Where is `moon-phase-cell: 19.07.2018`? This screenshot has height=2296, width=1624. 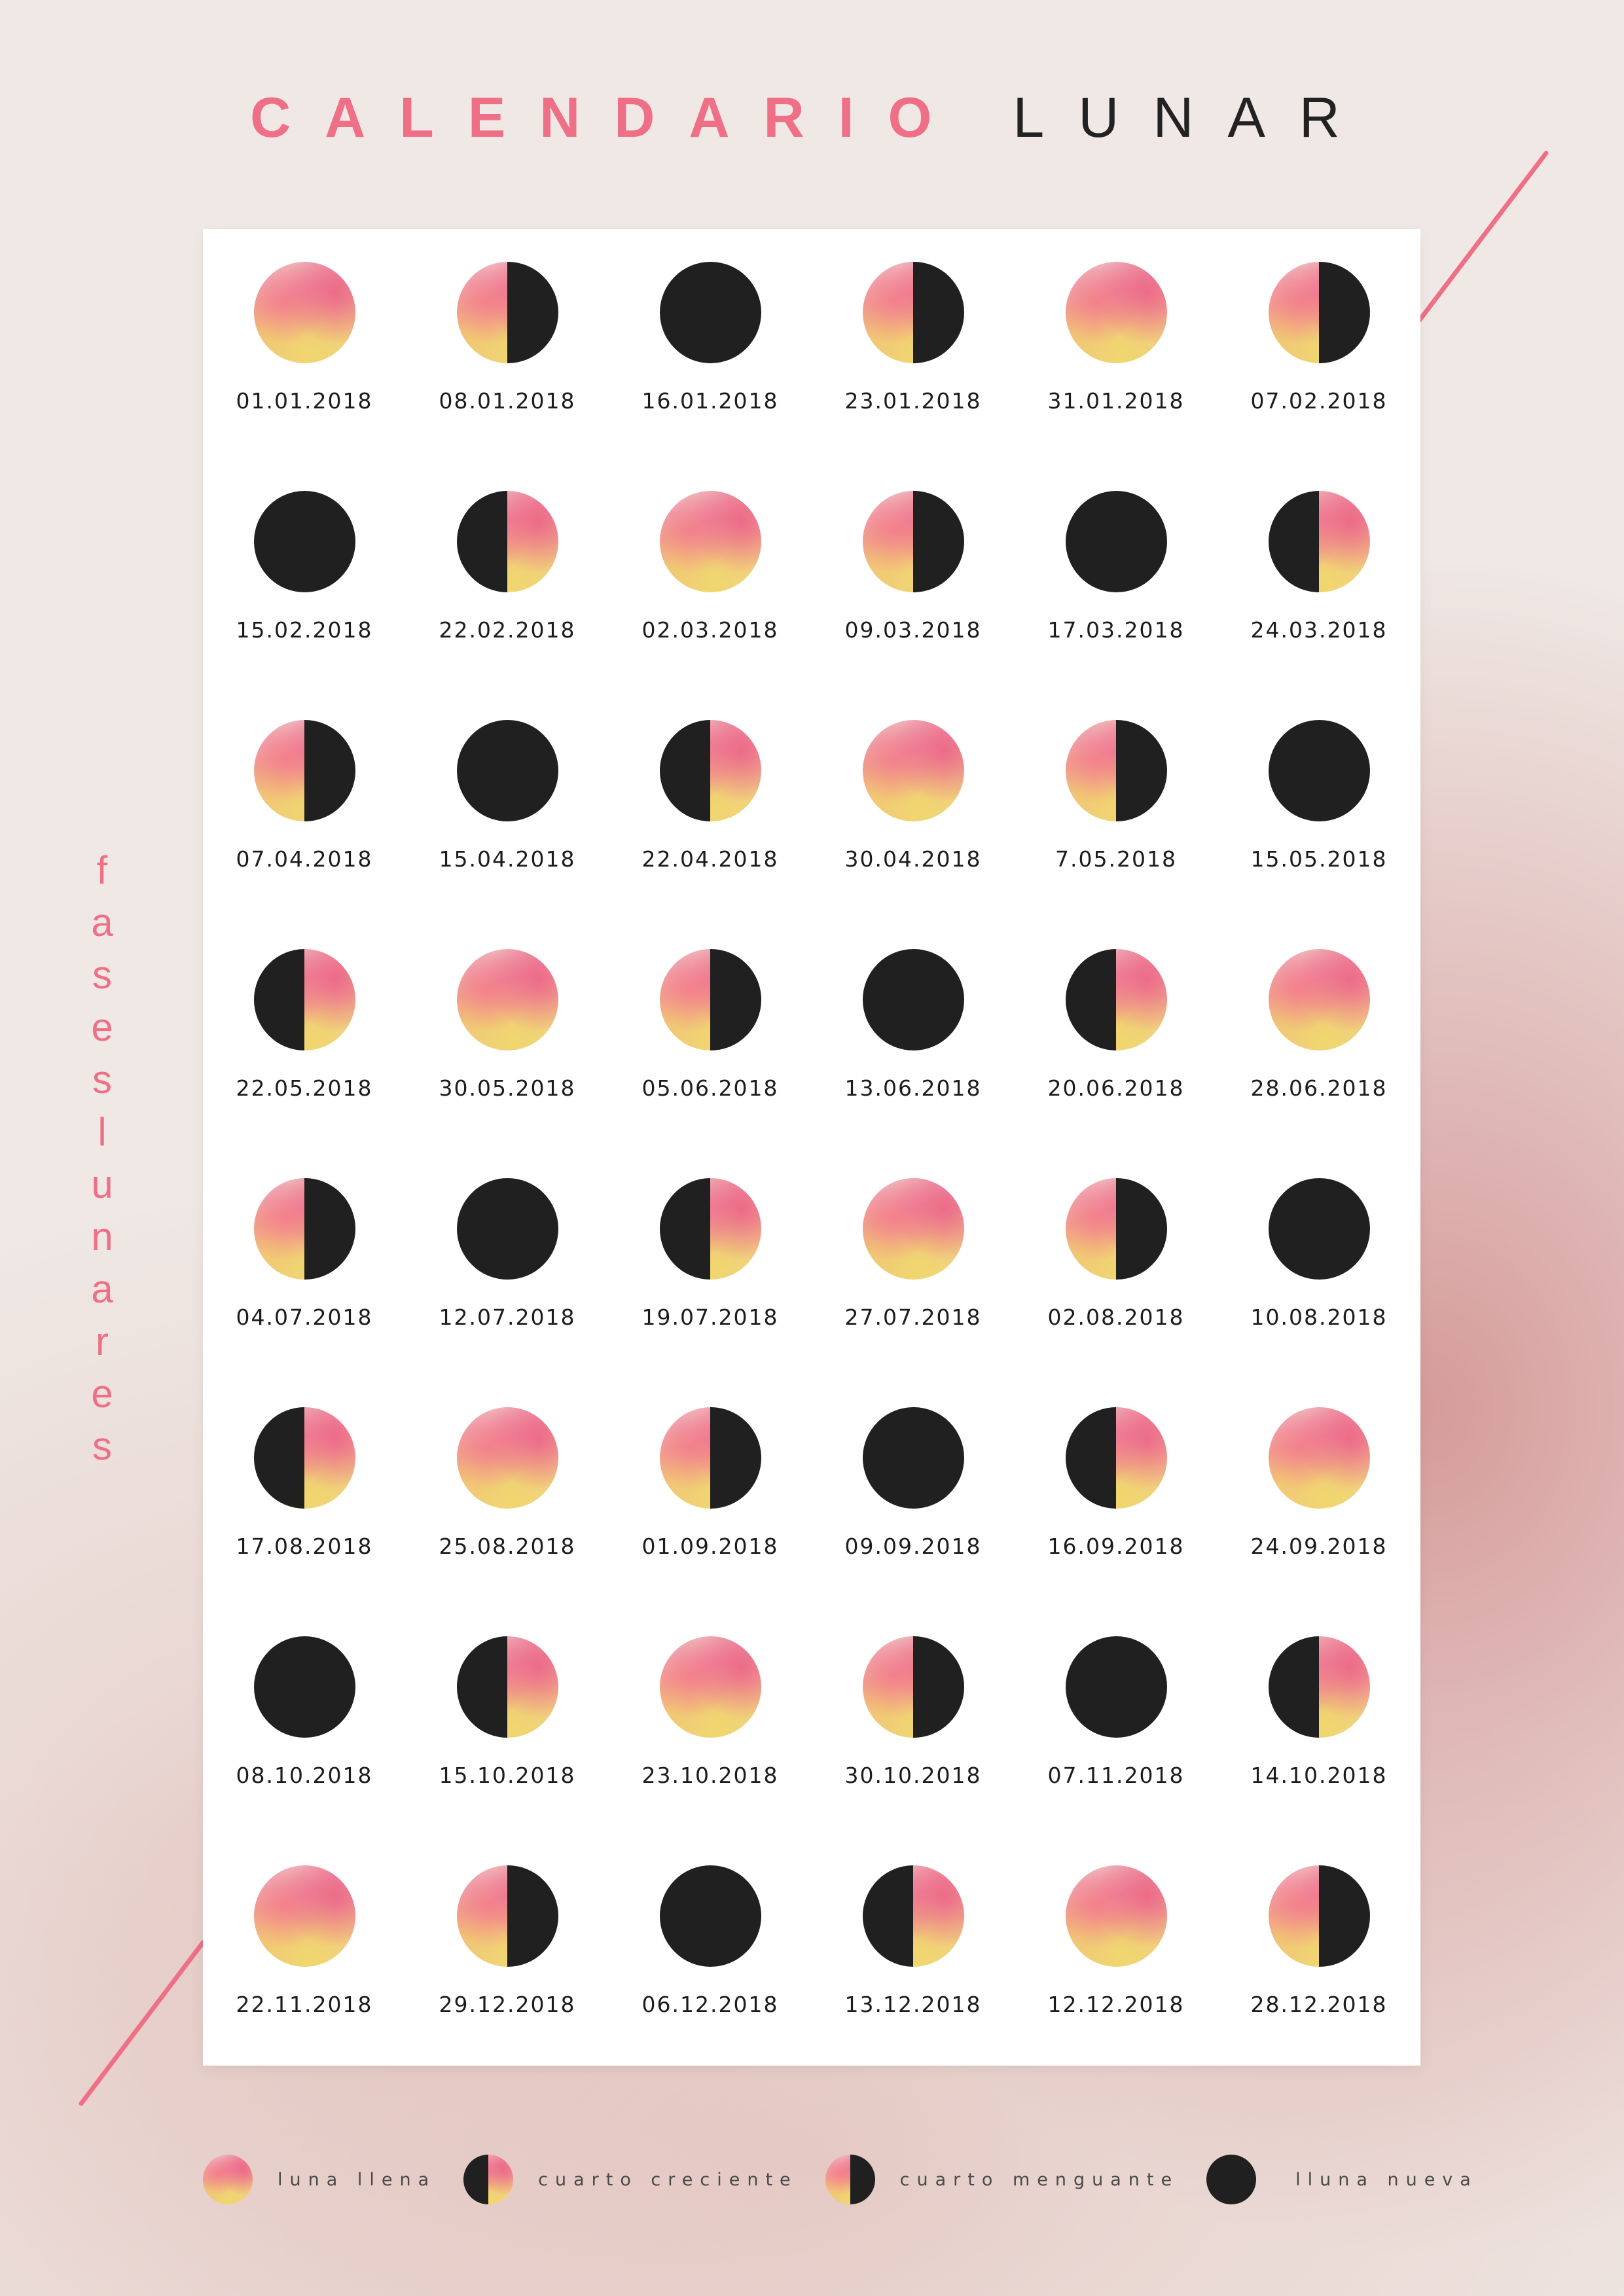
moon-phase-cell: 19.07.2018 is located at coordinates (710, 1292).